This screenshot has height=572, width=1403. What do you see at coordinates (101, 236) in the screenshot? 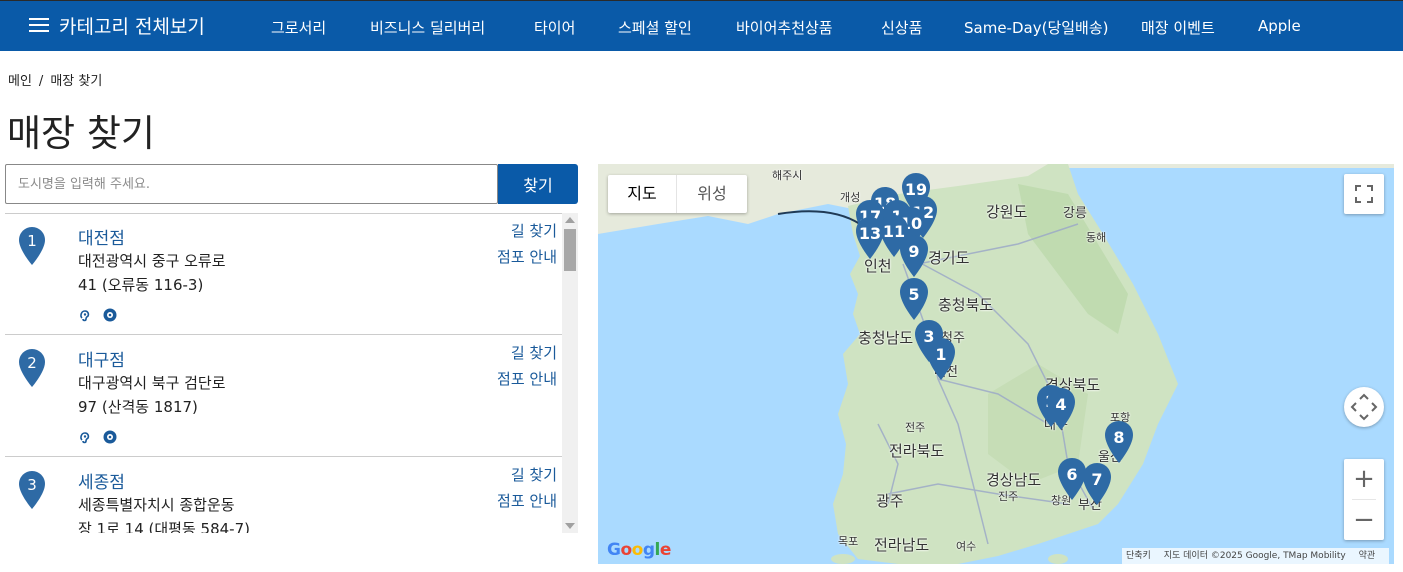
I see `store-name: 대전점` at bounding box center [101, 236].